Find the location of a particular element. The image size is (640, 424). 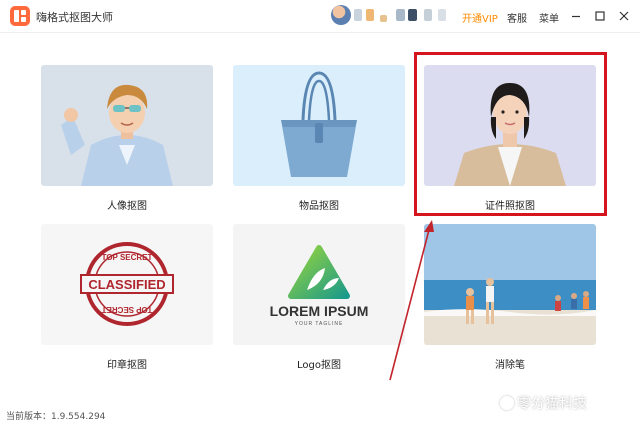

app-logo-icon is located at coordinates (20, 16).